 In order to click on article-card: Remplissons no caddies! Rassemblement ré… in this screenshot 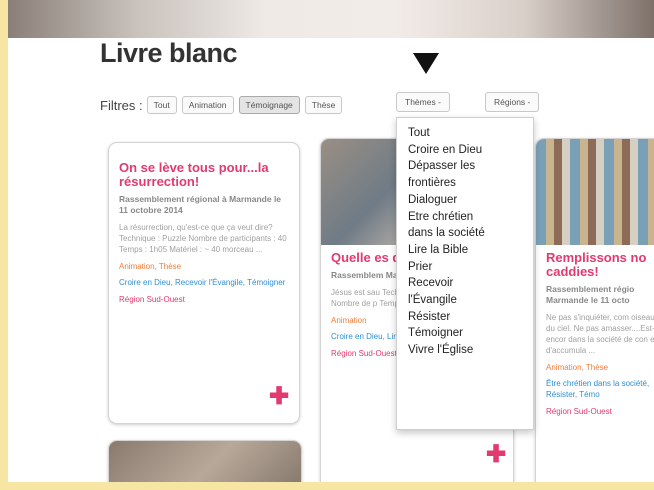, I will do `click(594, 310)`.